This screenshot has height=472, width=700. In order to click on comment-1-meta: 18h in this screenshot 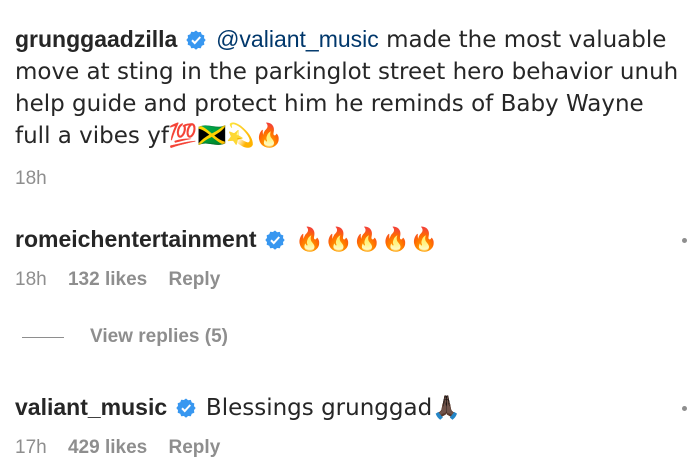, I will do `click(350, 179)`.